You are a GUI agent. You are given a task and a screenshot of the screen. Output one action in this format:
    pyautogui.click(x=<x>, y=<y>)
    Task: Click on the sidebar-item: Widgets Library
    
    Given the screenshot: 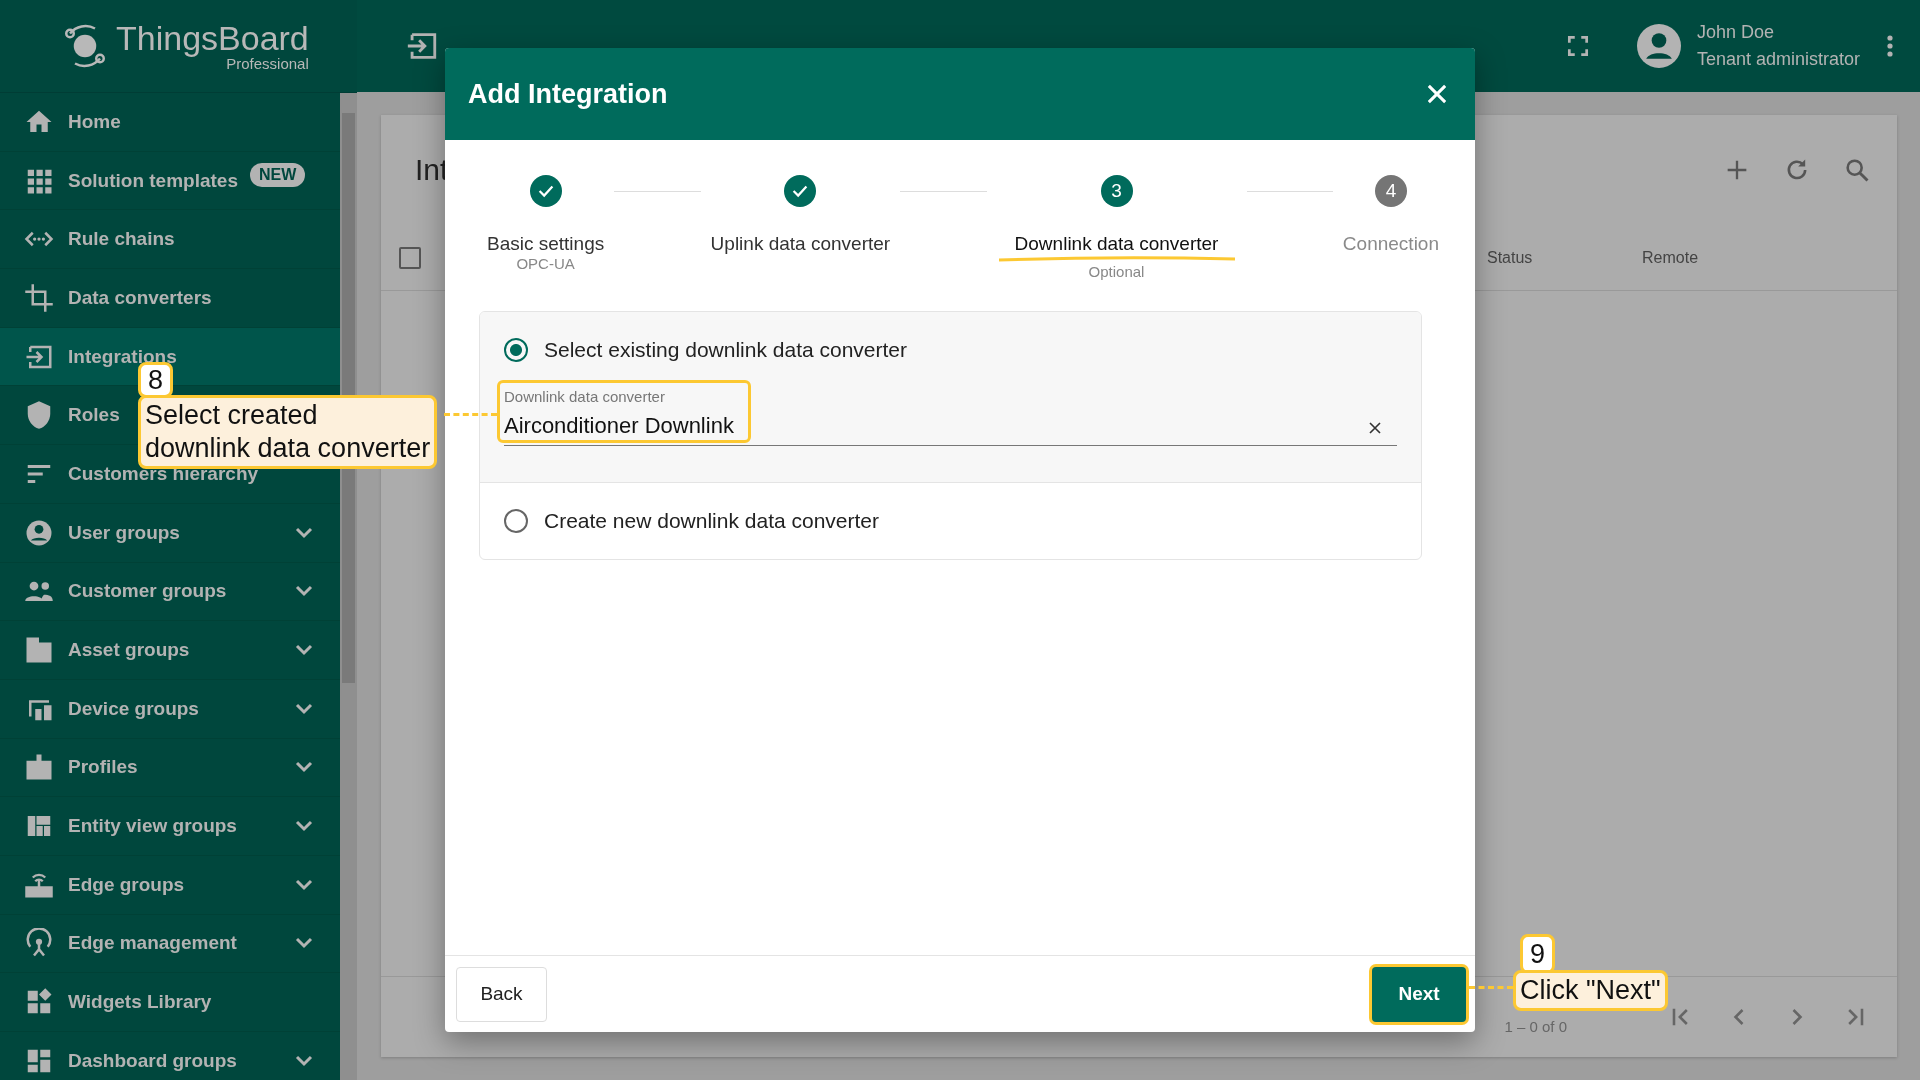 What is the action you would take?
    pyautogui.click(x=170, y=1002)
    